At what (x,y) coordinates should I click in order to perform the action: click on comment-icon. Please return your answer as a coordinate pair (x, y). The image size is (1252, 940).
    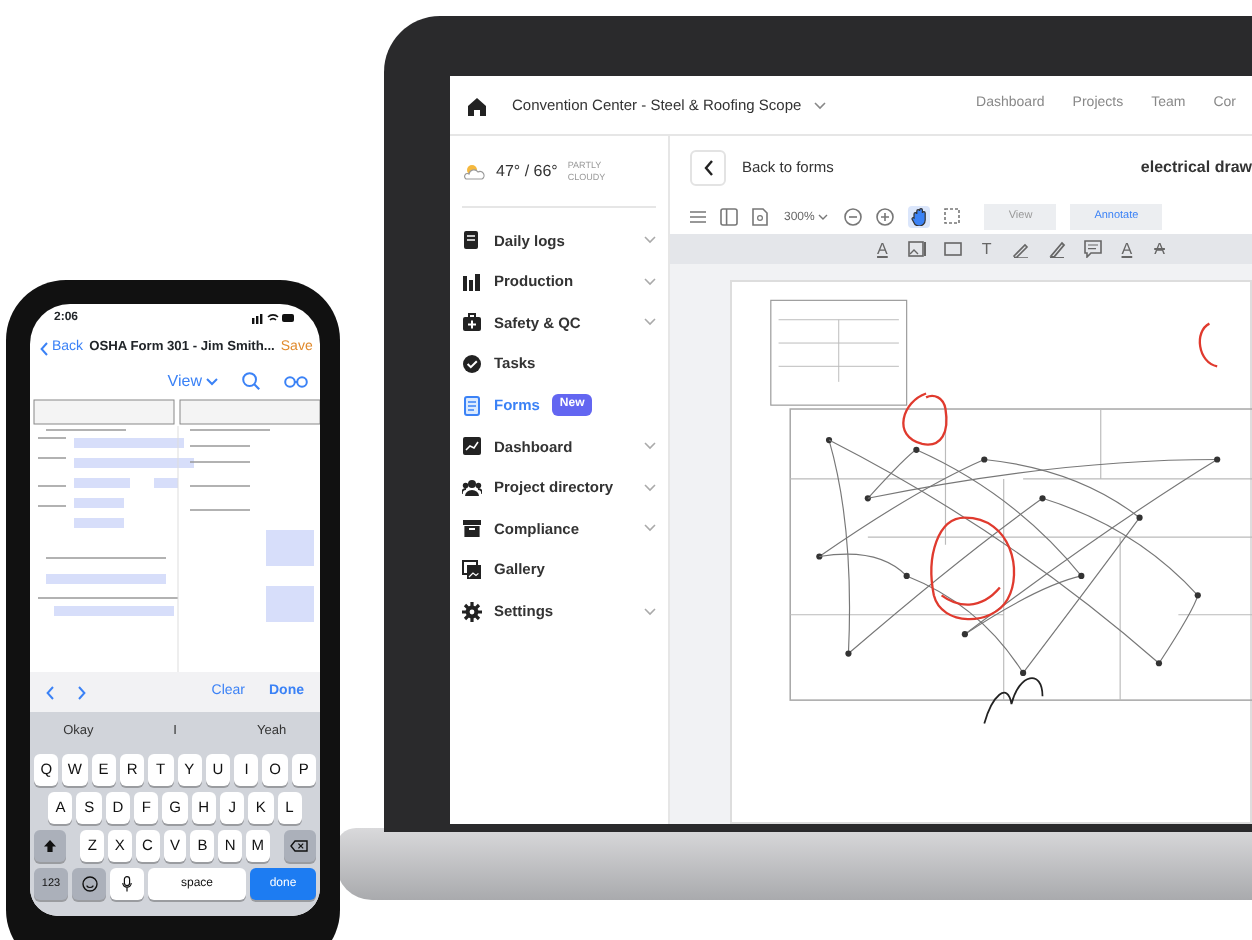
    Looking at the image, I should click on (1092, 249).